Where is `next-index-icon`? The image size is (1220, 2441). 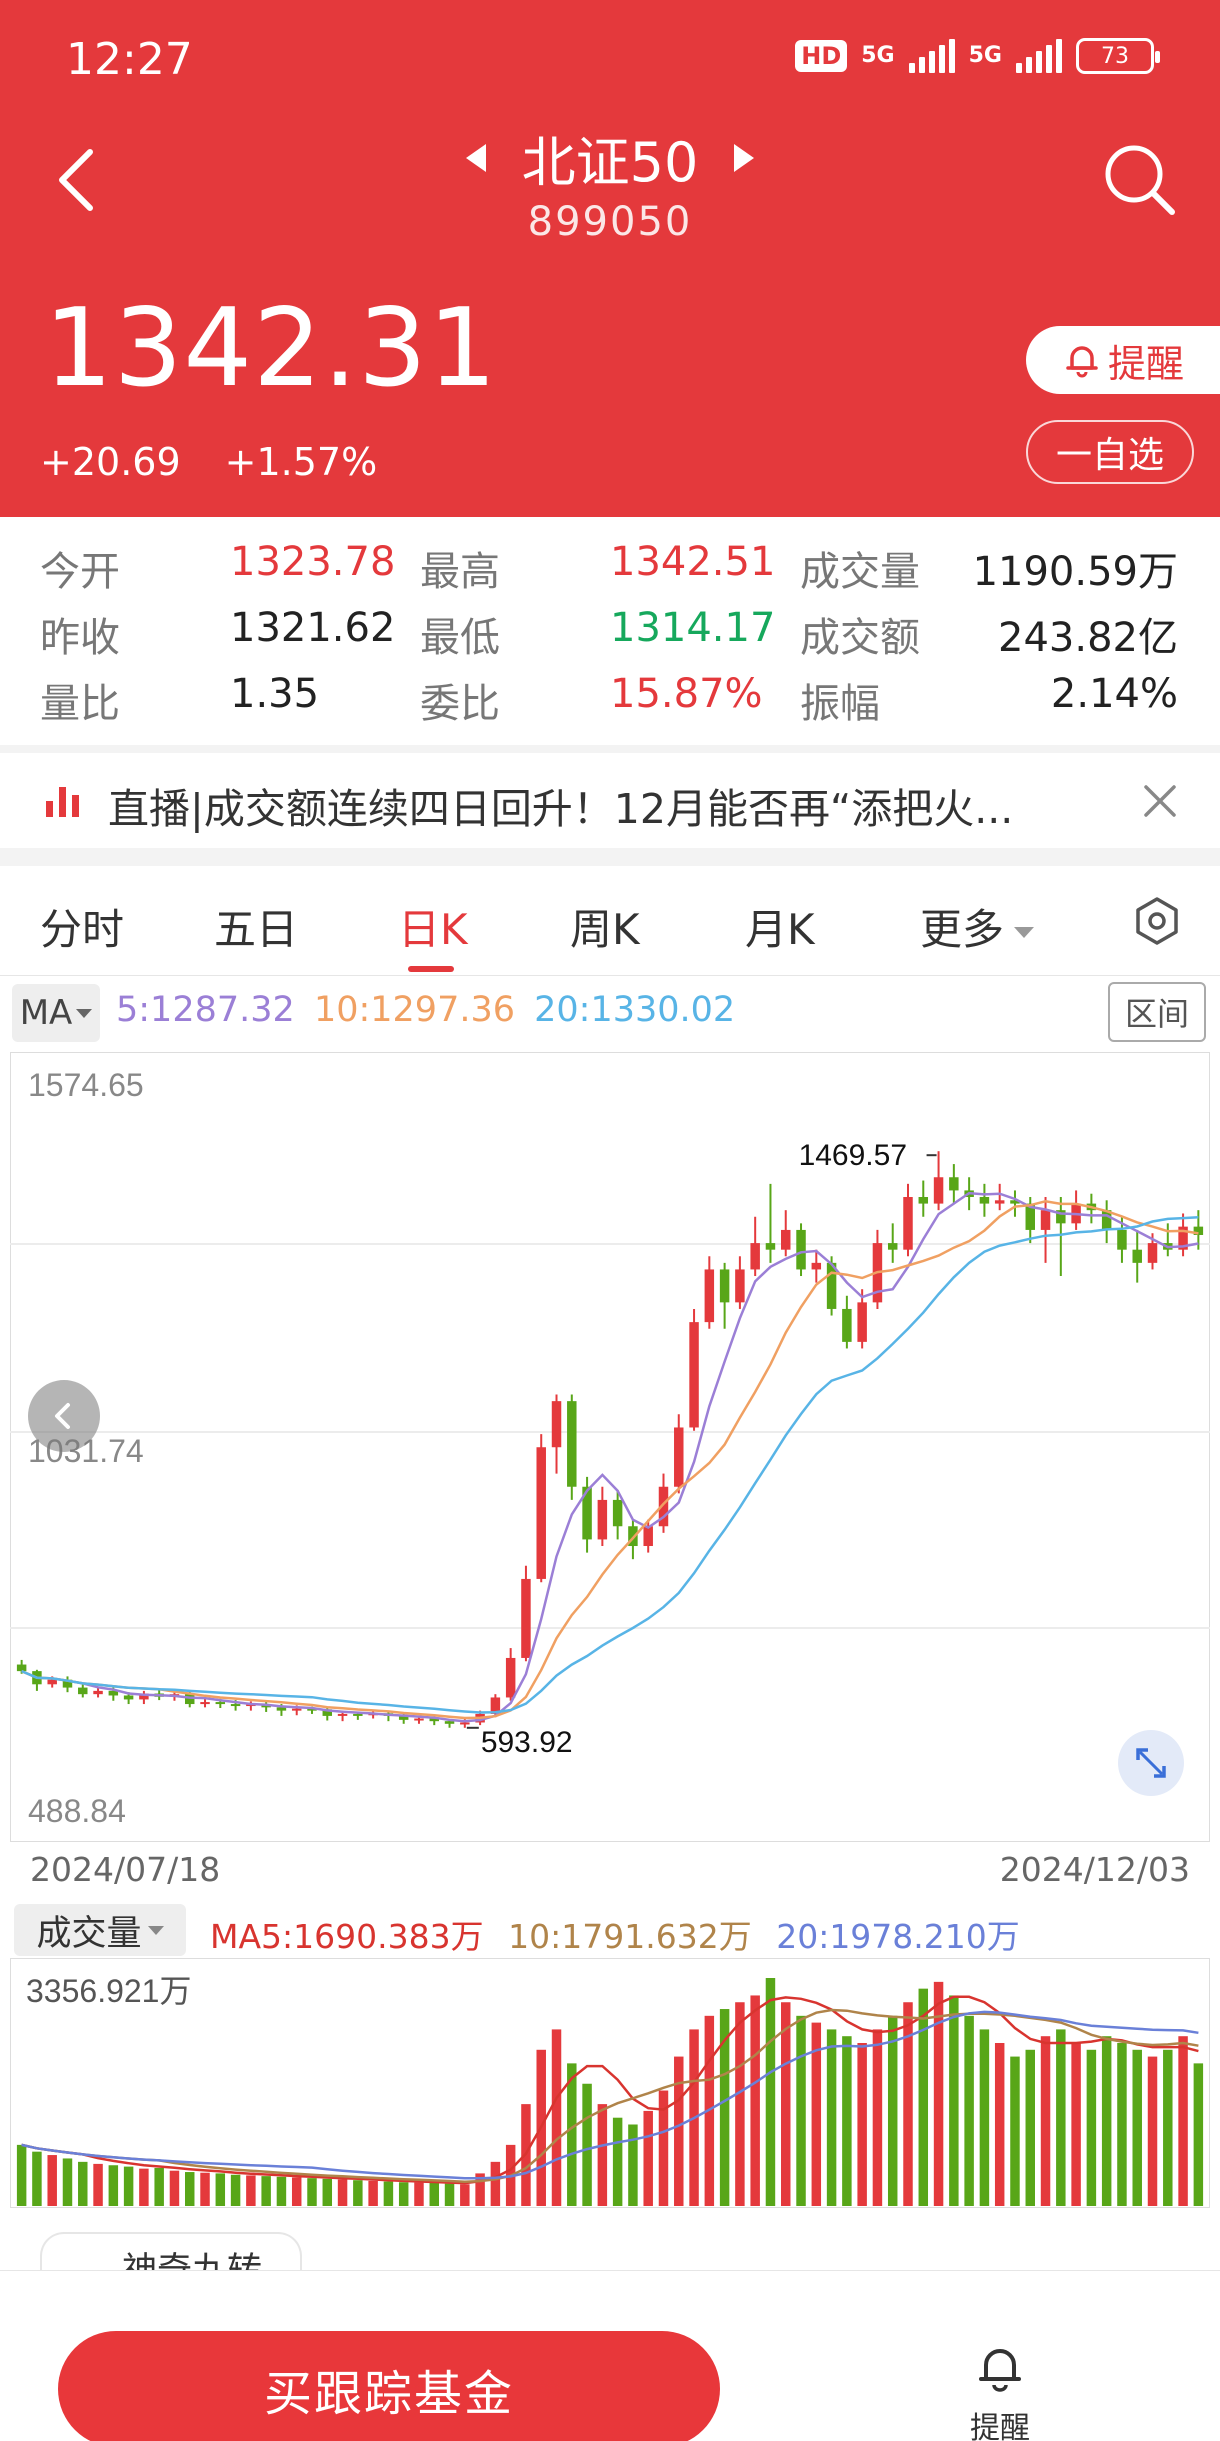 next-index-icon is located at coordinates (744, 157).